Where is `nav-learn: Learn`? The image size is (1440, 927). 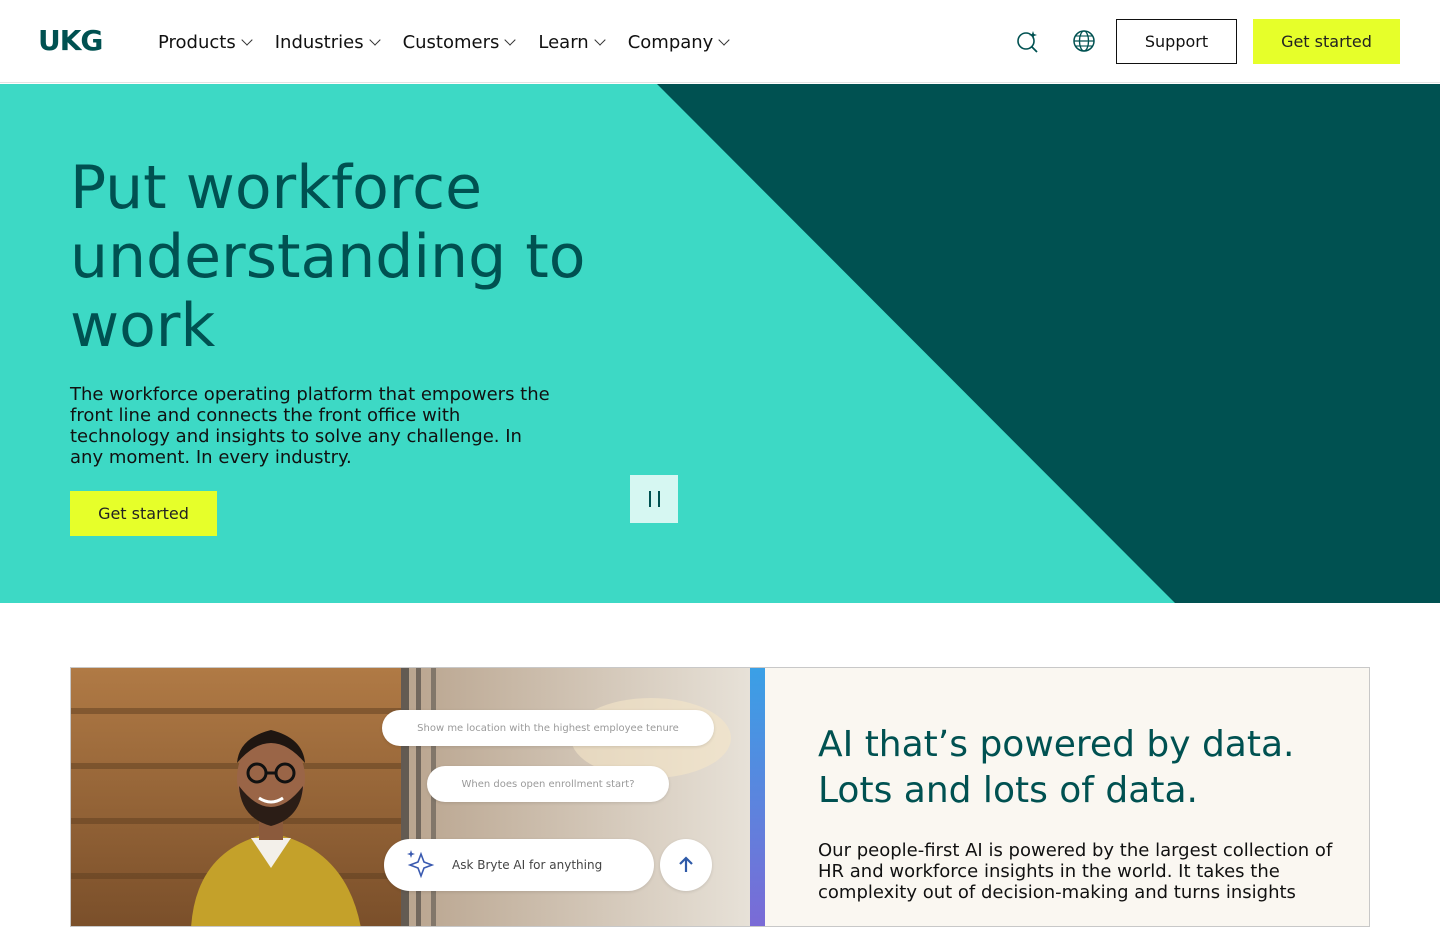 nav-learn: Learn is located at coordinates (572, 42).